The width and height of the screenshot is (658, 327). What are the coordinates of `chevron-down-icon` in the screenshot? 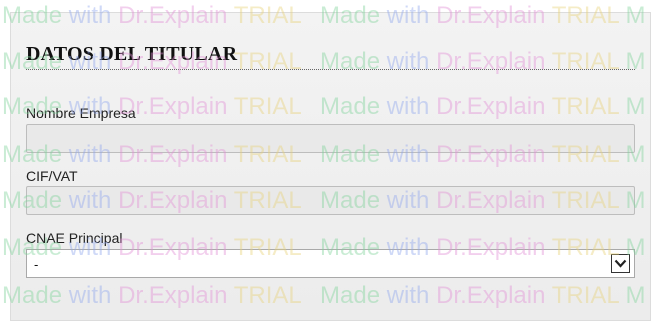 It's located at (620, 263).